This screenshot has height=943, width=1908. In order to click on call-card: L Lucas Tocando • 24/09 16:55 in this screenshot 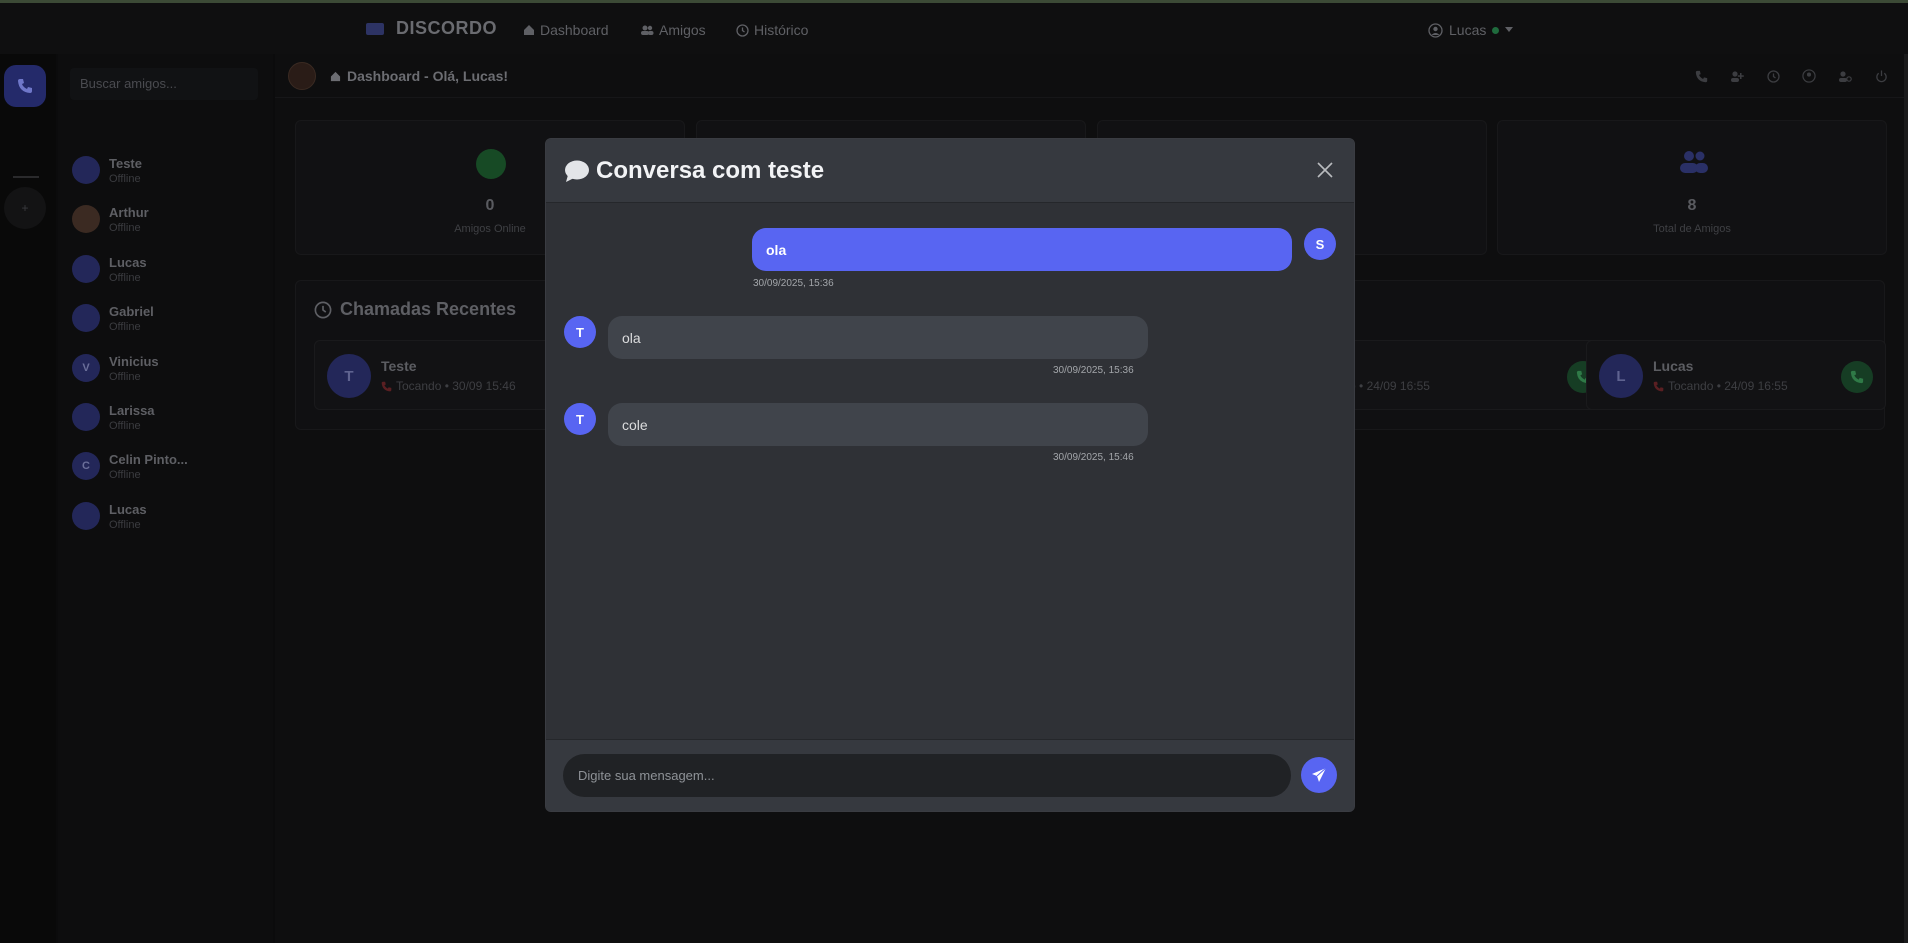, I will do `click(1736, 375)`.